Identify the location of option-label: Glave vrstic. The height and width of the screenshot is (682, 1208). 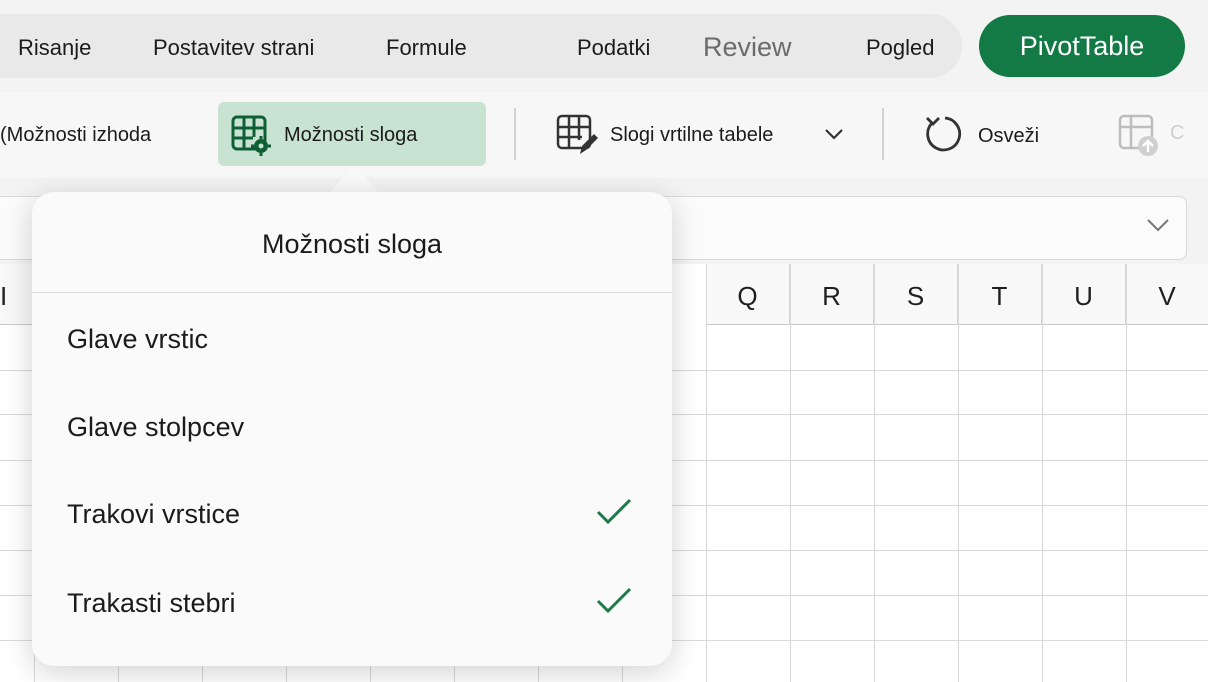
(138, 339).